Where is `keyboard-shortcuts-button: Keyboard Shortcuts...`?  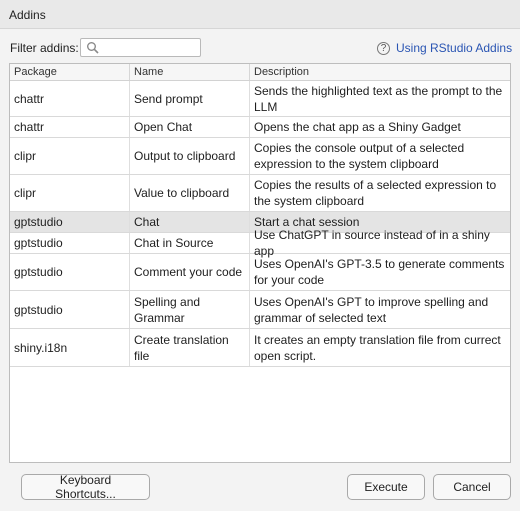 keyboard-shortcuts-button: Keyboard Shortcuts... is located at coordinates (85, 487).